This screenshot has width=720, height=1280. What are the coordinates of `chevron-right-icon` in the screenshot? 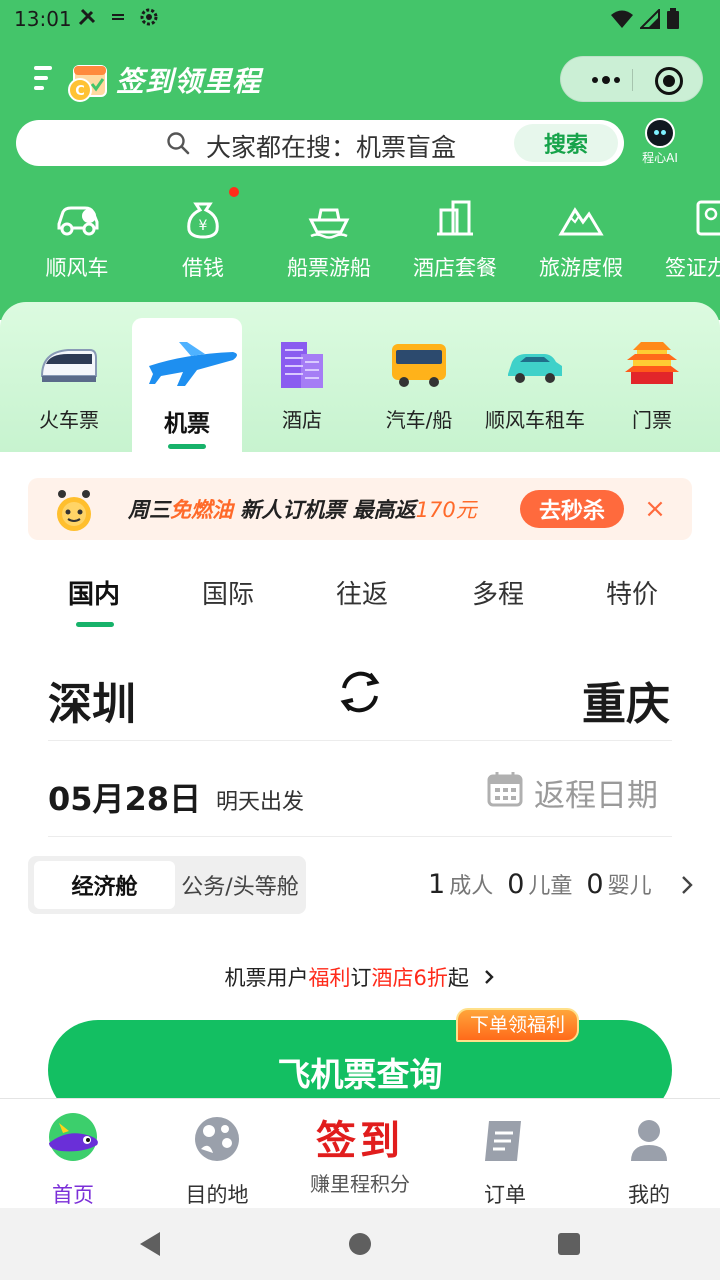 It's located at (687, 885).